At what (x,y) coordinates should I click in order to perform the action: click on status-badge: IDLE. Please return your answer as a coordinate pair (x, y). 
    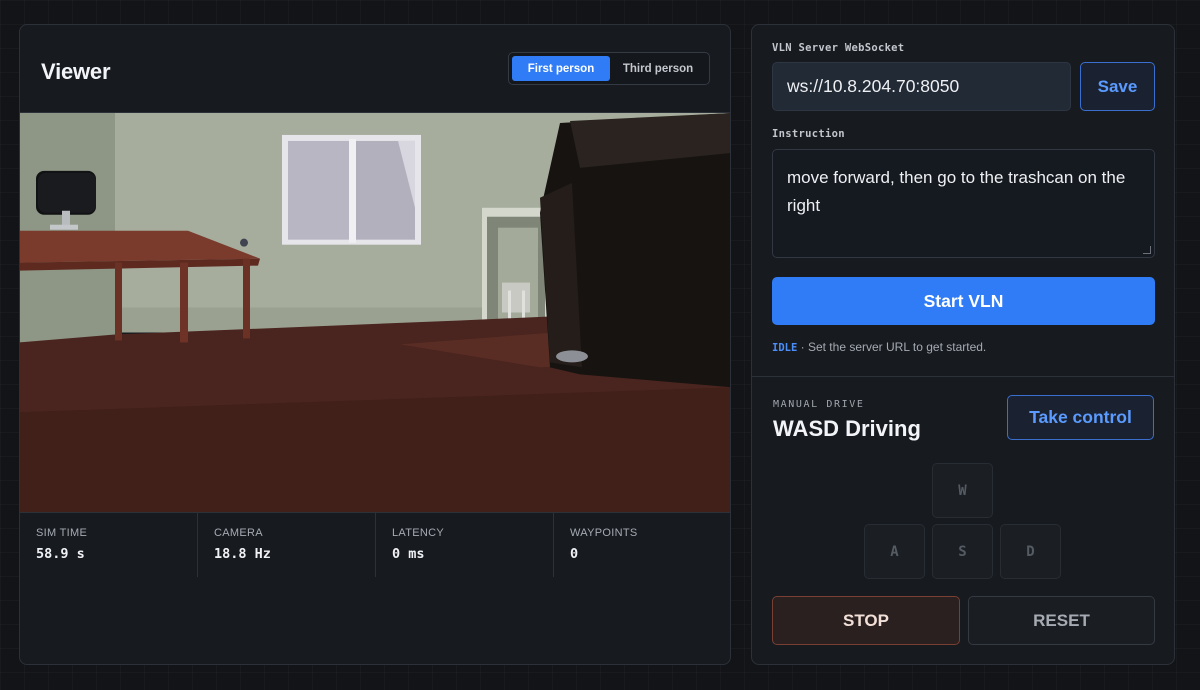
    Looking at the image, I should click on (785, 348).